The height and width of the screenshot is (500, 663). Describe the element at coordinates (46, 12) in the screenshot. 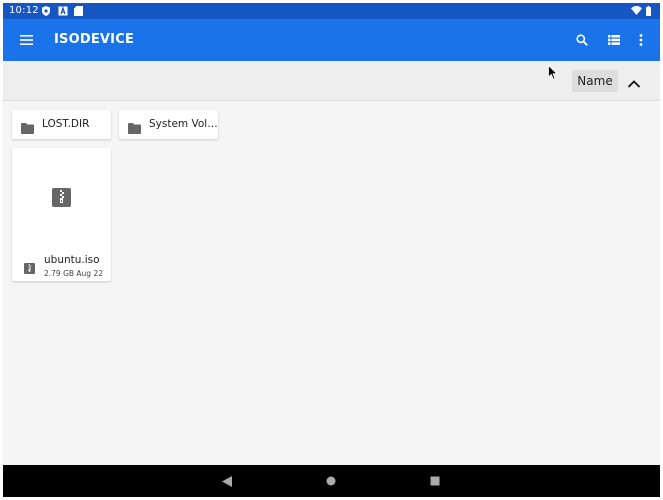

I see `shield-icon` at that location.